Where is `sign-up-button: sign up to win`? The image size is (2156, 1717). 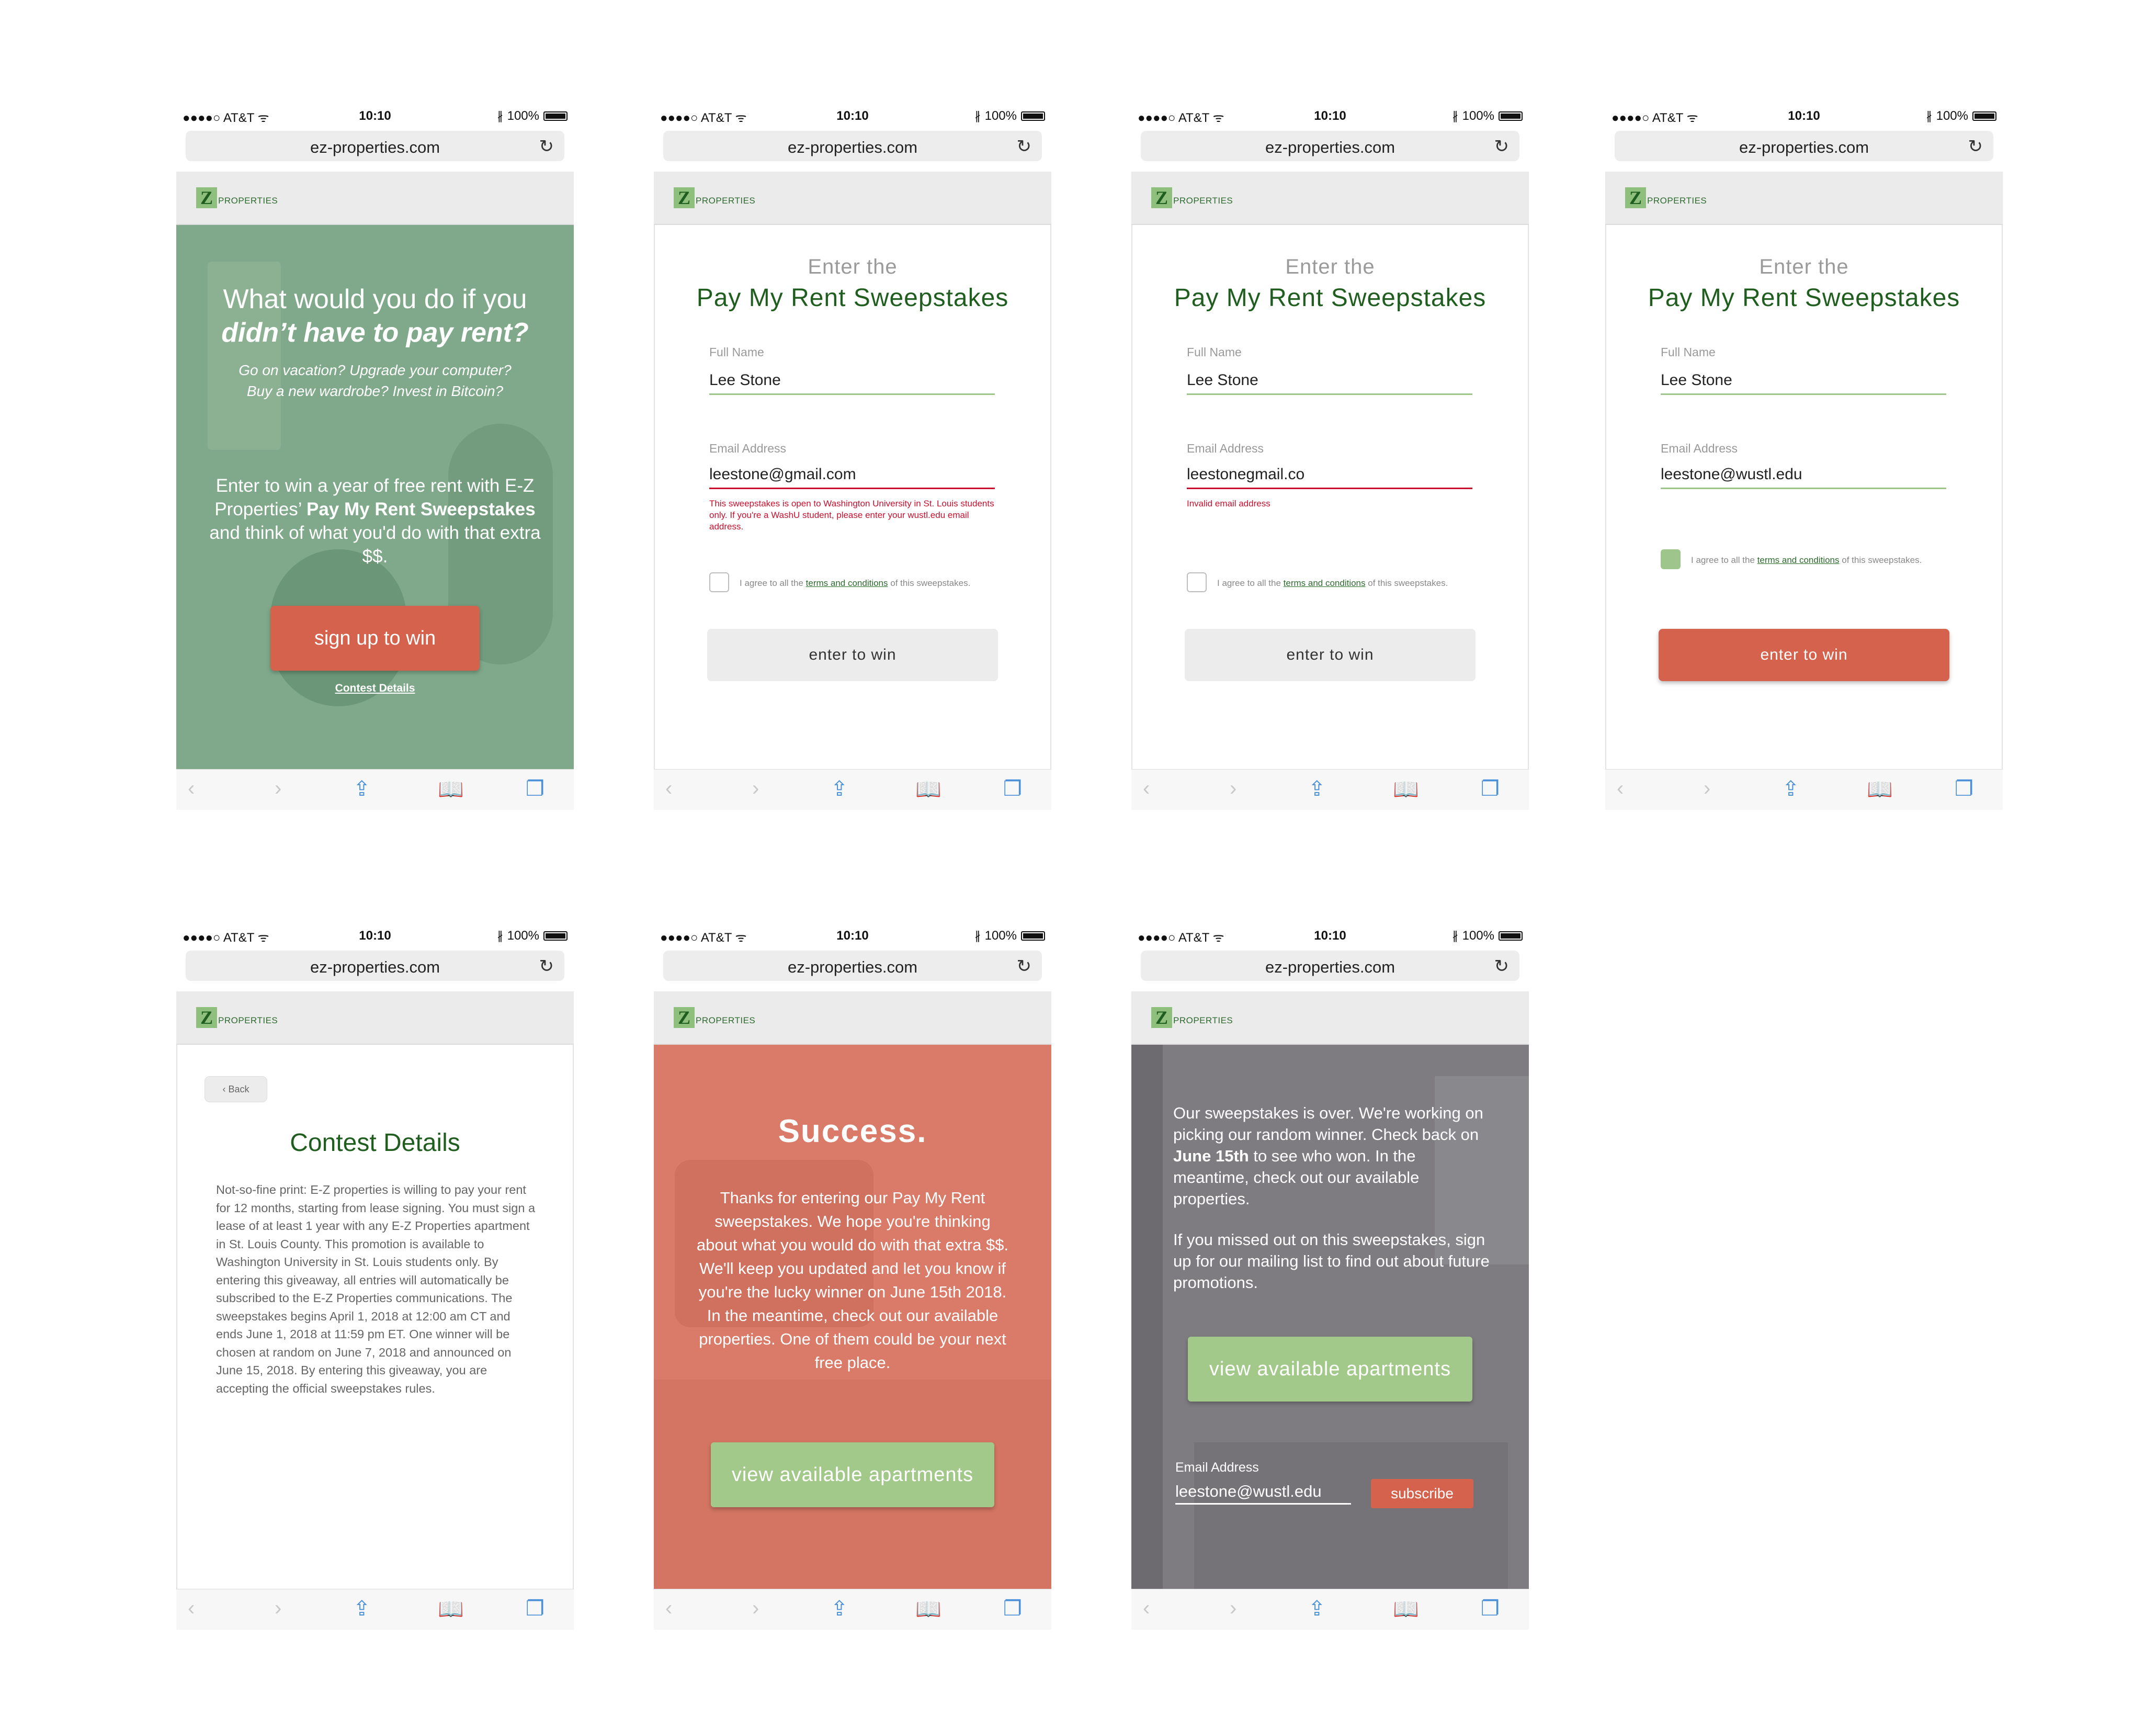
sign-up-button: sign up to win is located at coordinates (375, 639).